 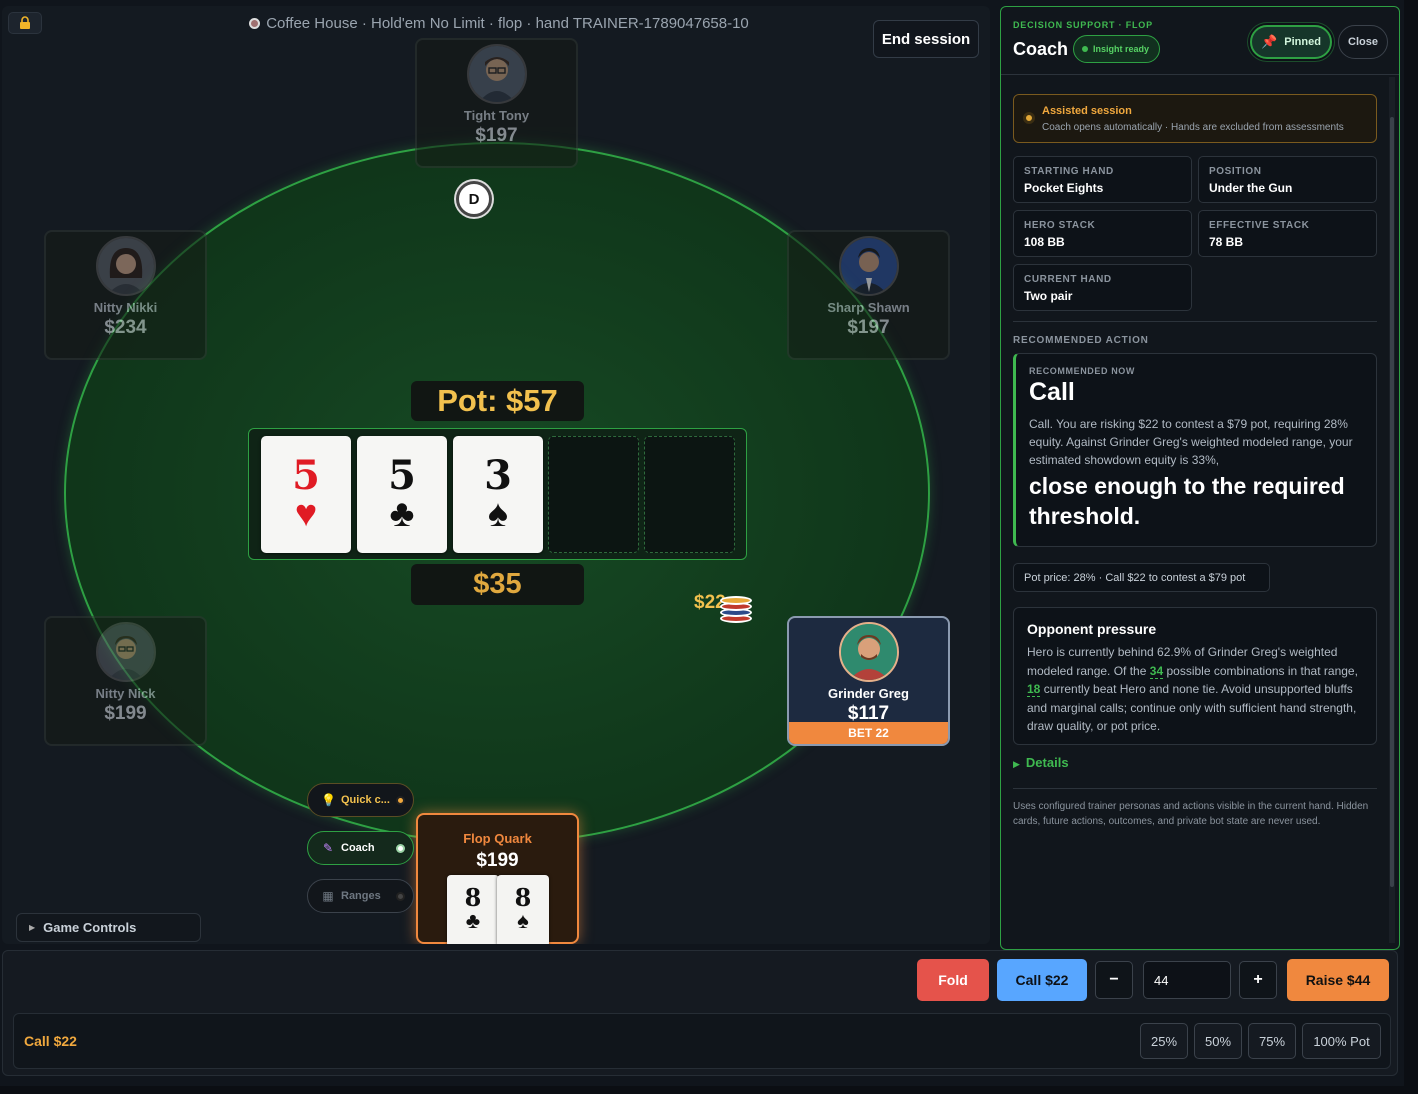 What do you see at coordinates (125, 713) in the screenshot?
I see `player-stack: $199` at bounding box center [125, 713].